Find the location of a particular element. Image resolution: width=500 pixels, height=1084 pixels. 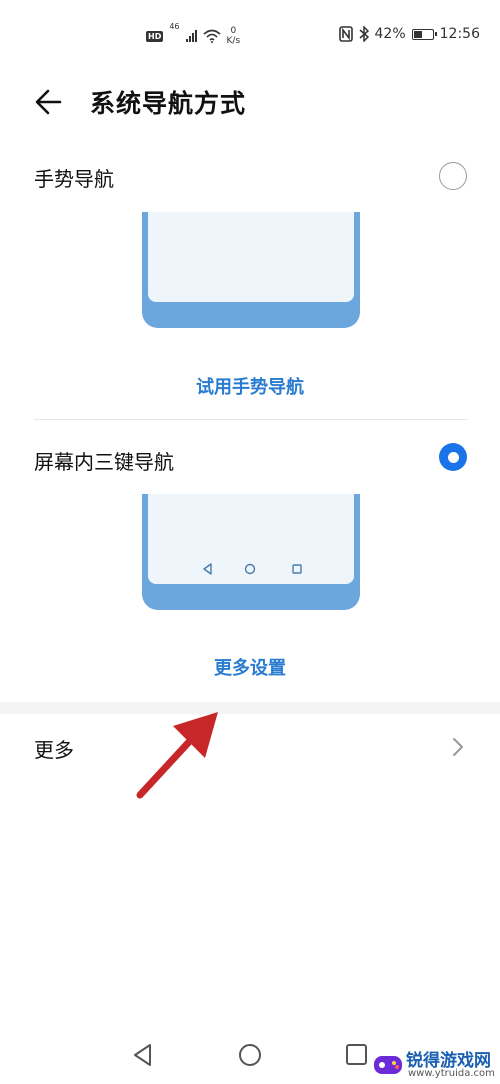

wifi-icon is located at coordinates (212, 36).